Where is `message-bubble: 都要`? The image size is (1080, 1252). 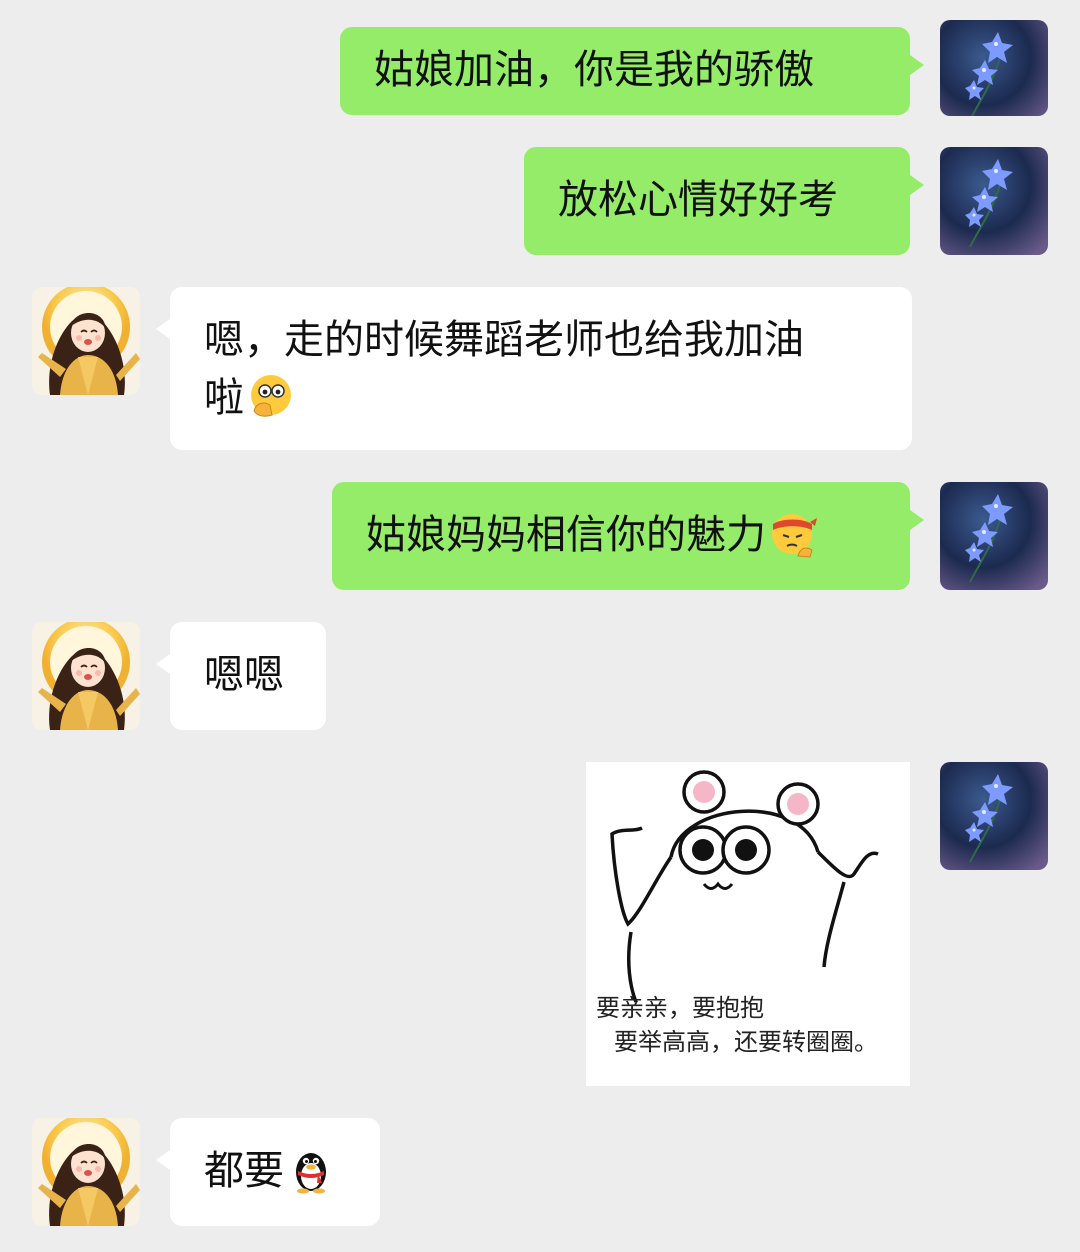
message-bubble: 都要 is located at coordinates (268, 1172).